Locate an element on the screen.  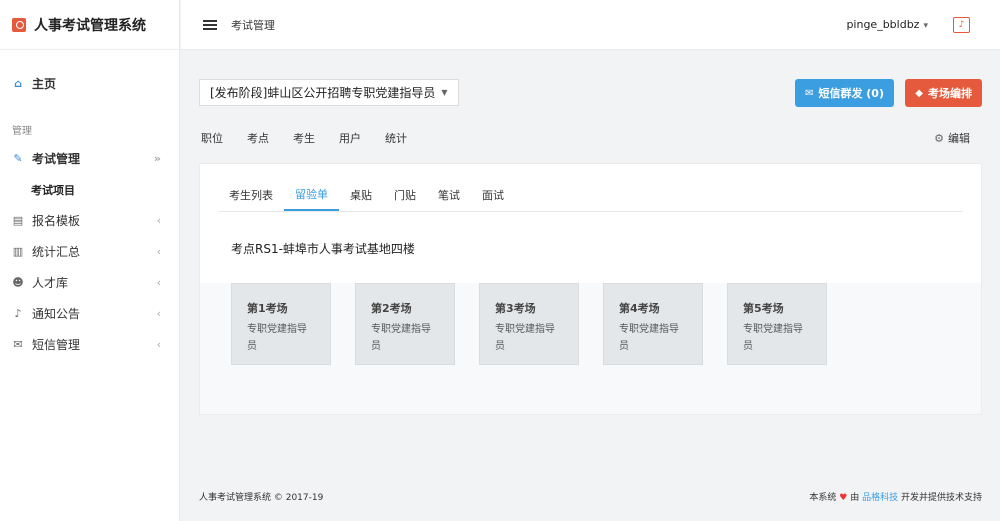
tab-exam-site: 考点 is located at coordinates (258, 138).